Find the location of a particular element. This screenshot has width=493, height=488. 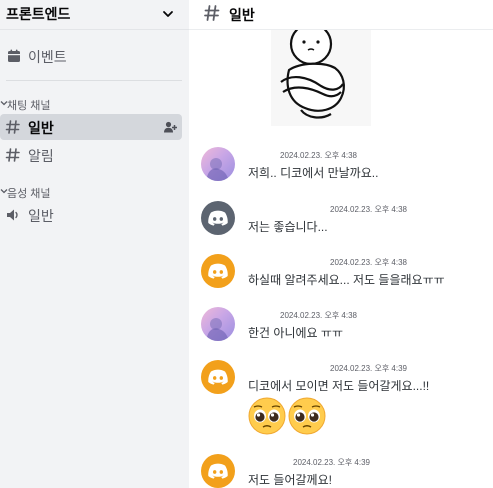

category-voice-channels: 음성 채널 is located at coordinates (40, 192).